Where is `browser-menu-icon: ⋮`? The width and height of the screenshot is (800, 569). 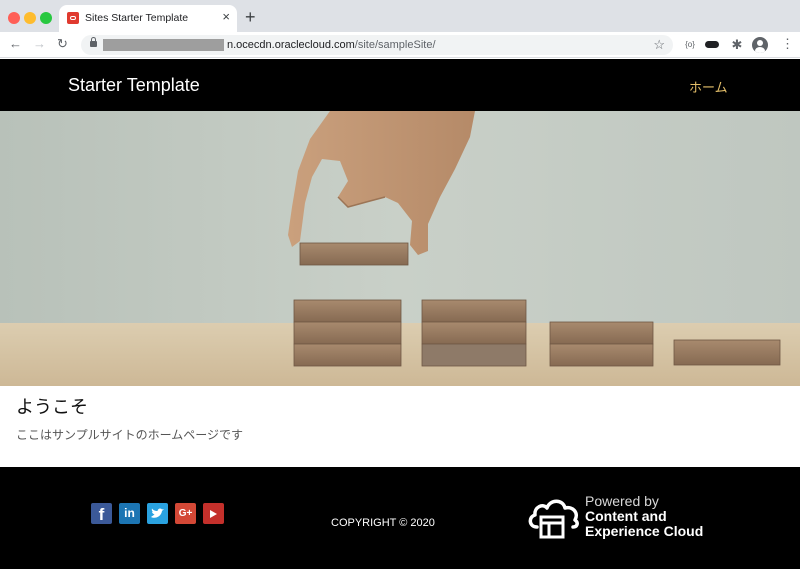 browser-menu-icon: ⋮ is located at coordinates (787, 44).